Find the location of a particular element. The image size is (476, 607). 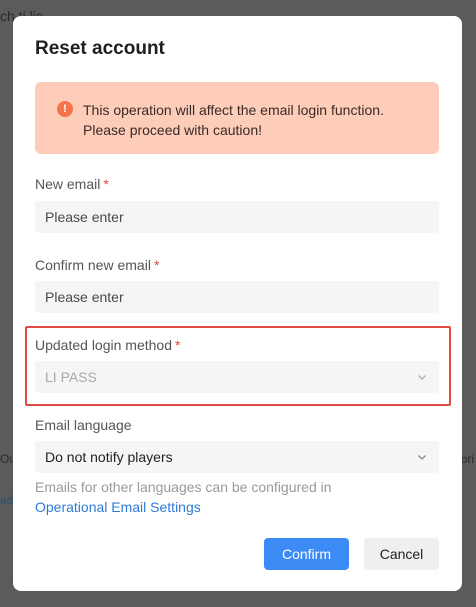

email-language-value: Do not notify players is located at coordinates (109, 457).